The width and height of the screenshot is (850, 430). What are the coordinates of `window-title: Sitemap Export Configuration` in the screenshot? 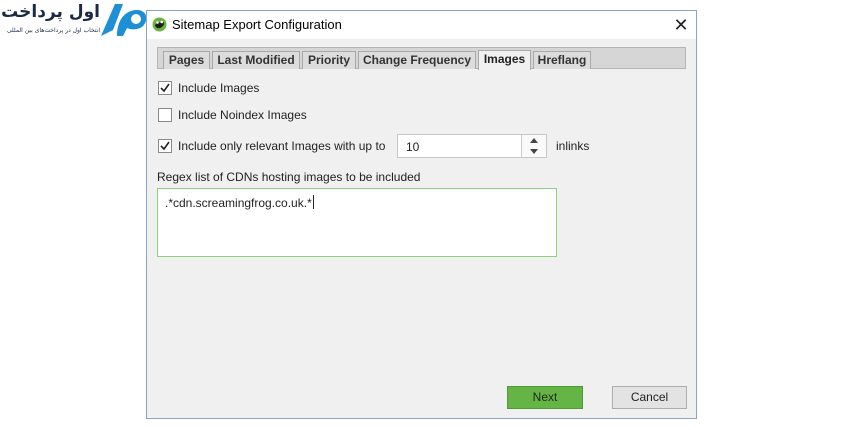 It's located at (257, 24).